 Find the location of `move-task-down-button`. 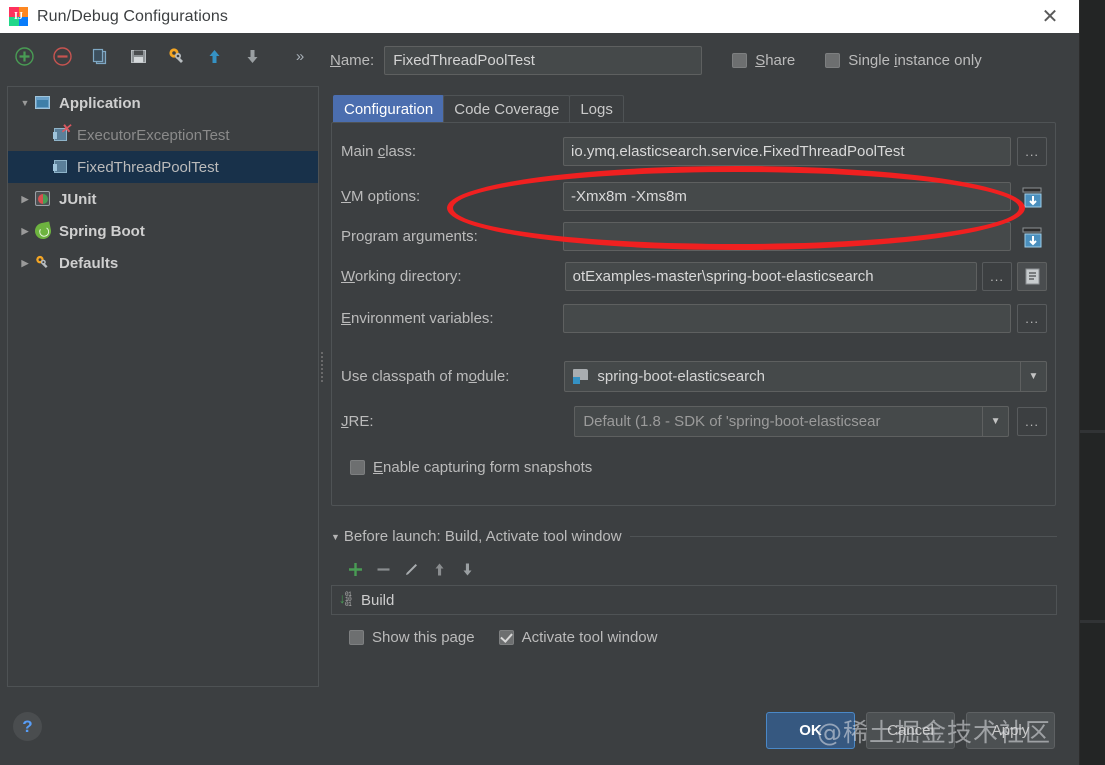

move-task-down-button is located at coordinates (467, 569).